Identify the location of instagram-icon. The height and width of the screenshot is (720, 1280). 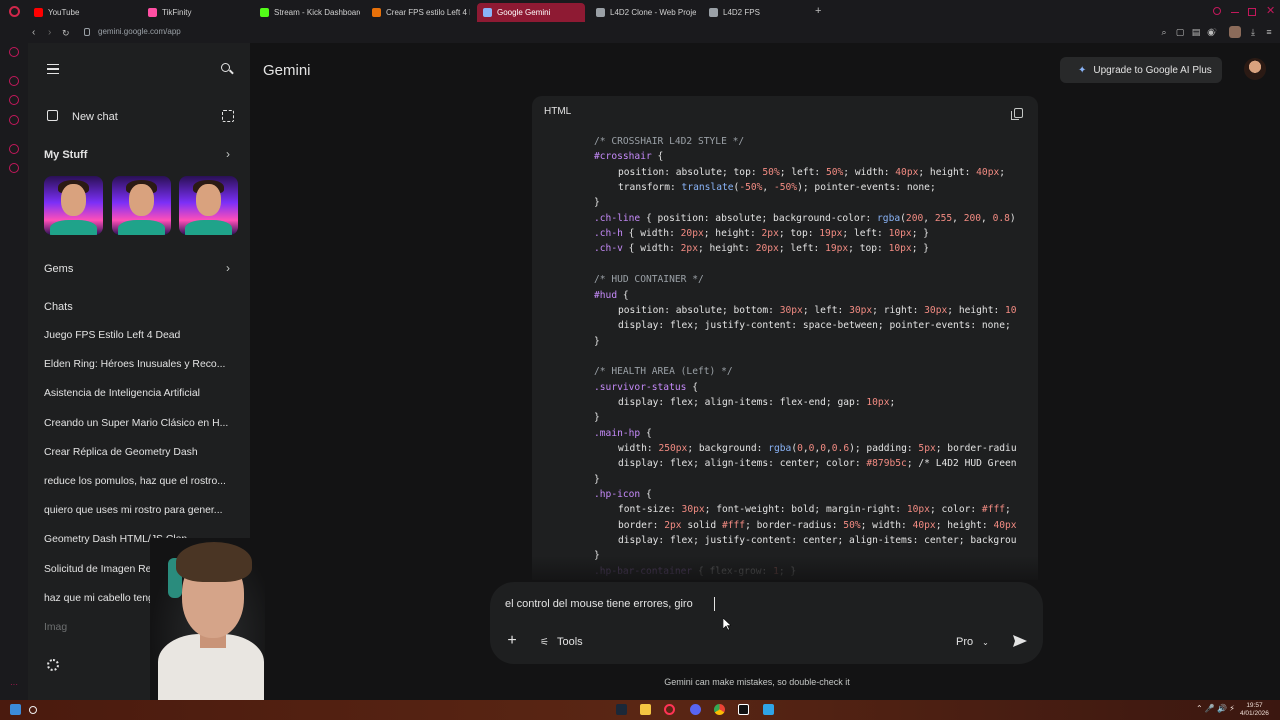
(14, 120).